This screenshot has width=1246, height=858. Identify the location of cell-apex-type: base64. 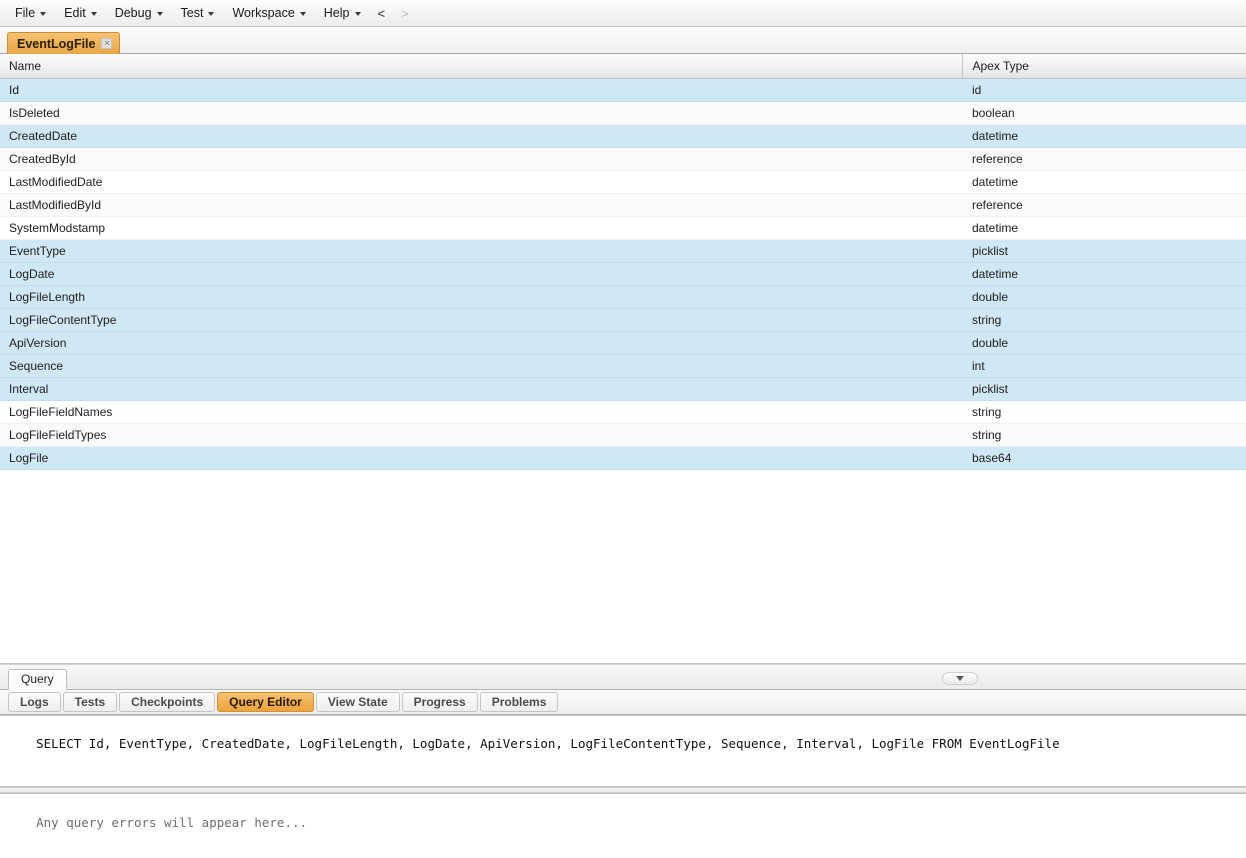
(1104, 458).